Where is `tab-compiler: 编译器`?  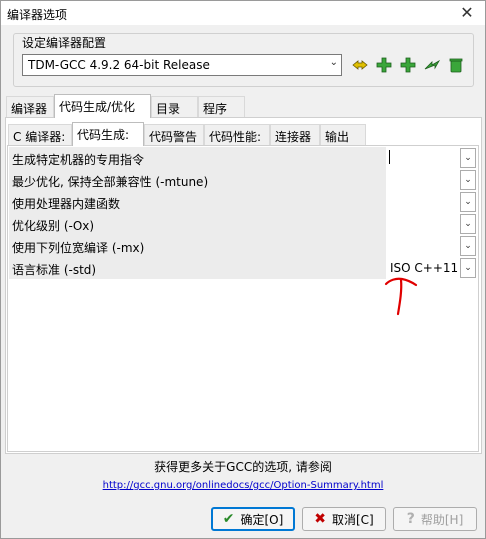
tab-compiler: 编译器 is located at coordinates (30, 106).